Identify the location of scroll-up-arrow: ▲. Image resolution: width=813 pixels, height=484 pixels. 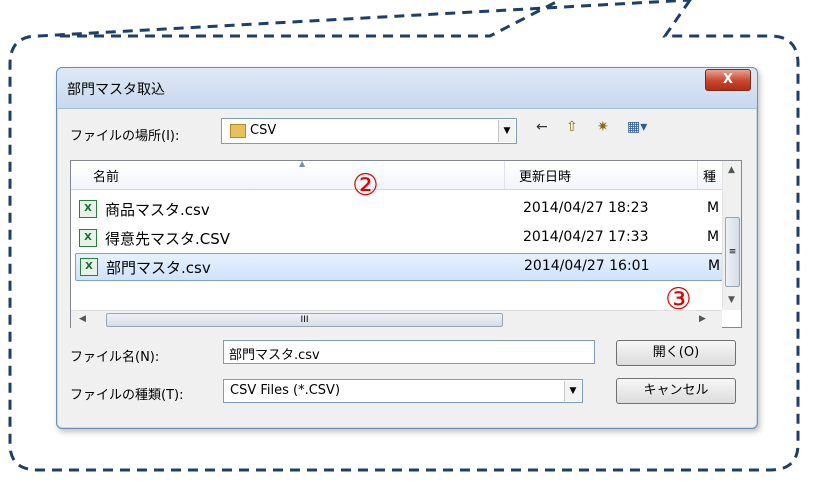
(731, 170).